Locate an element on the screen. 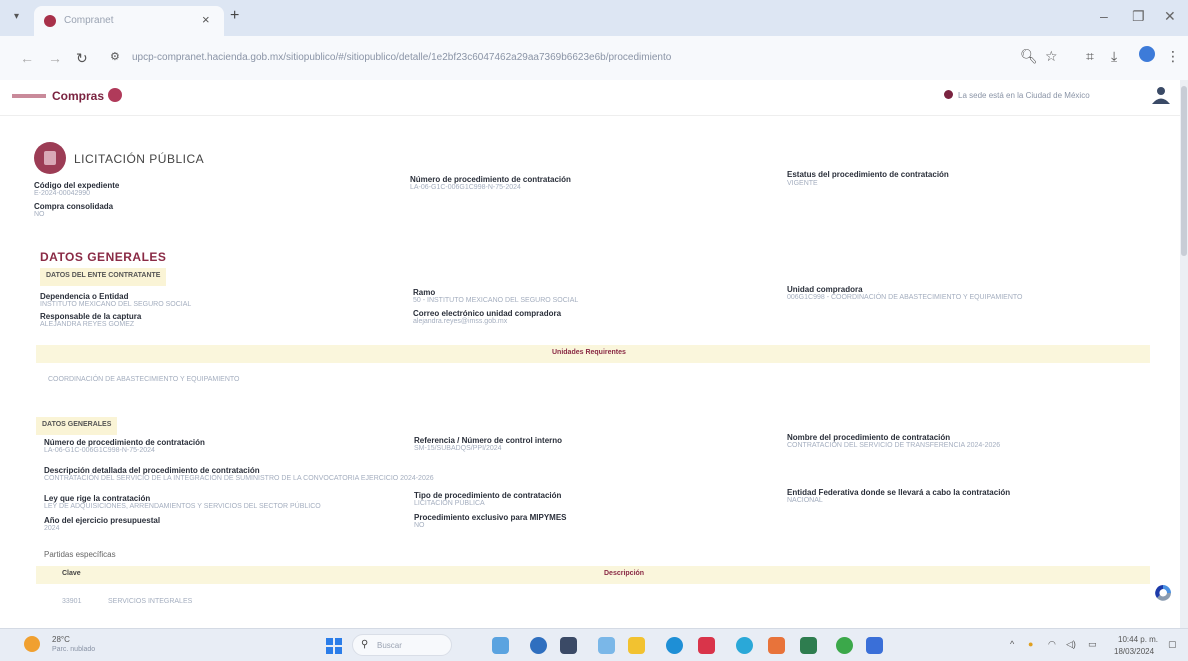 The width and height of the screenshot is (1188, 661). tab-close-icon: × is located at coordinates (206, 19).